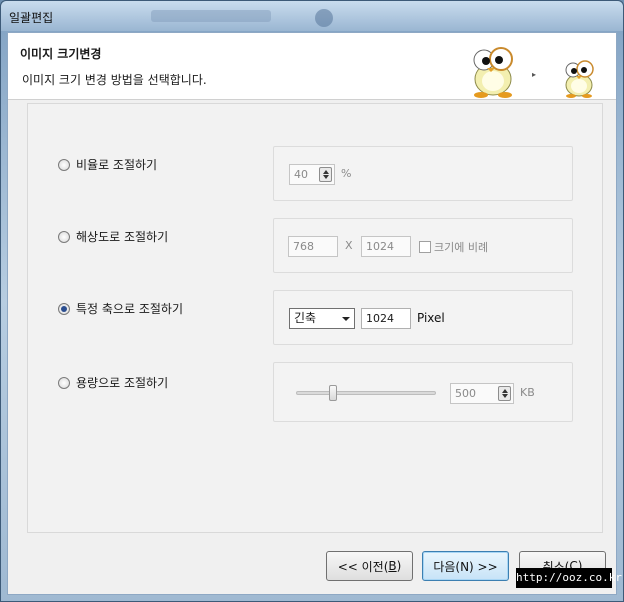  I want to click on option-ratio-label: 비율로 조절하기, so click(117, 165).